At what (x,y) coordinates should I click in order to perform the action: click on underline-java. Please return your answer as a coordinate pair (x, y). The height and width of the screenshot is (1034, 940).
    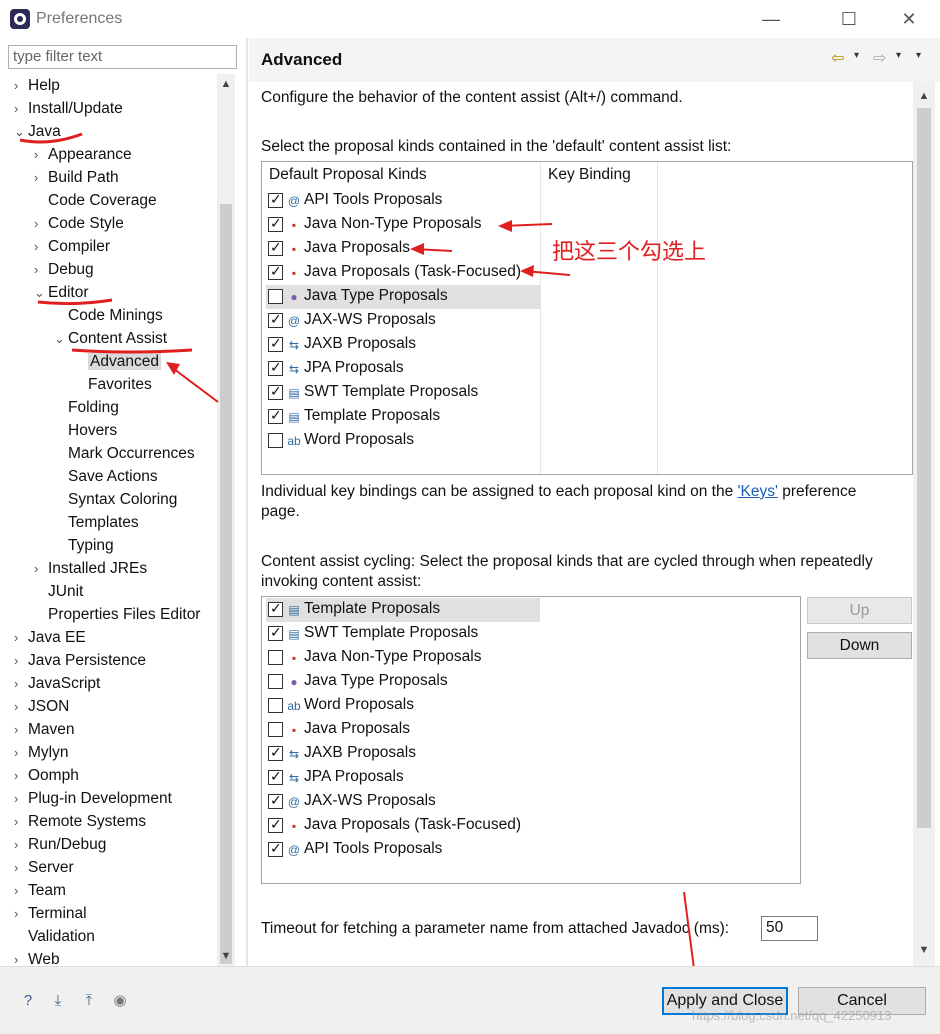
    Looking at the image, I should click on (51, 138).